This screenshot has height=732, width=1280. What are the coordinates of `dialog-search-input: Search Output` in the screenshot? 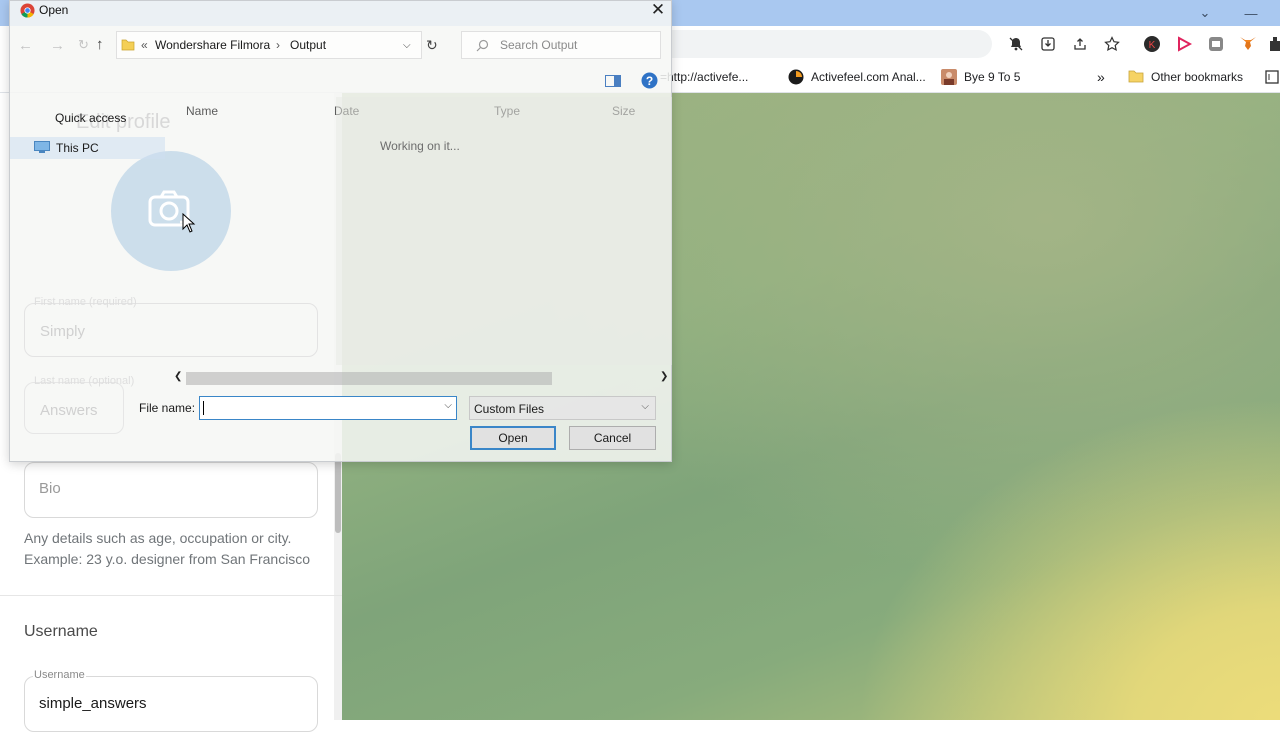 It's located at (561, 45).